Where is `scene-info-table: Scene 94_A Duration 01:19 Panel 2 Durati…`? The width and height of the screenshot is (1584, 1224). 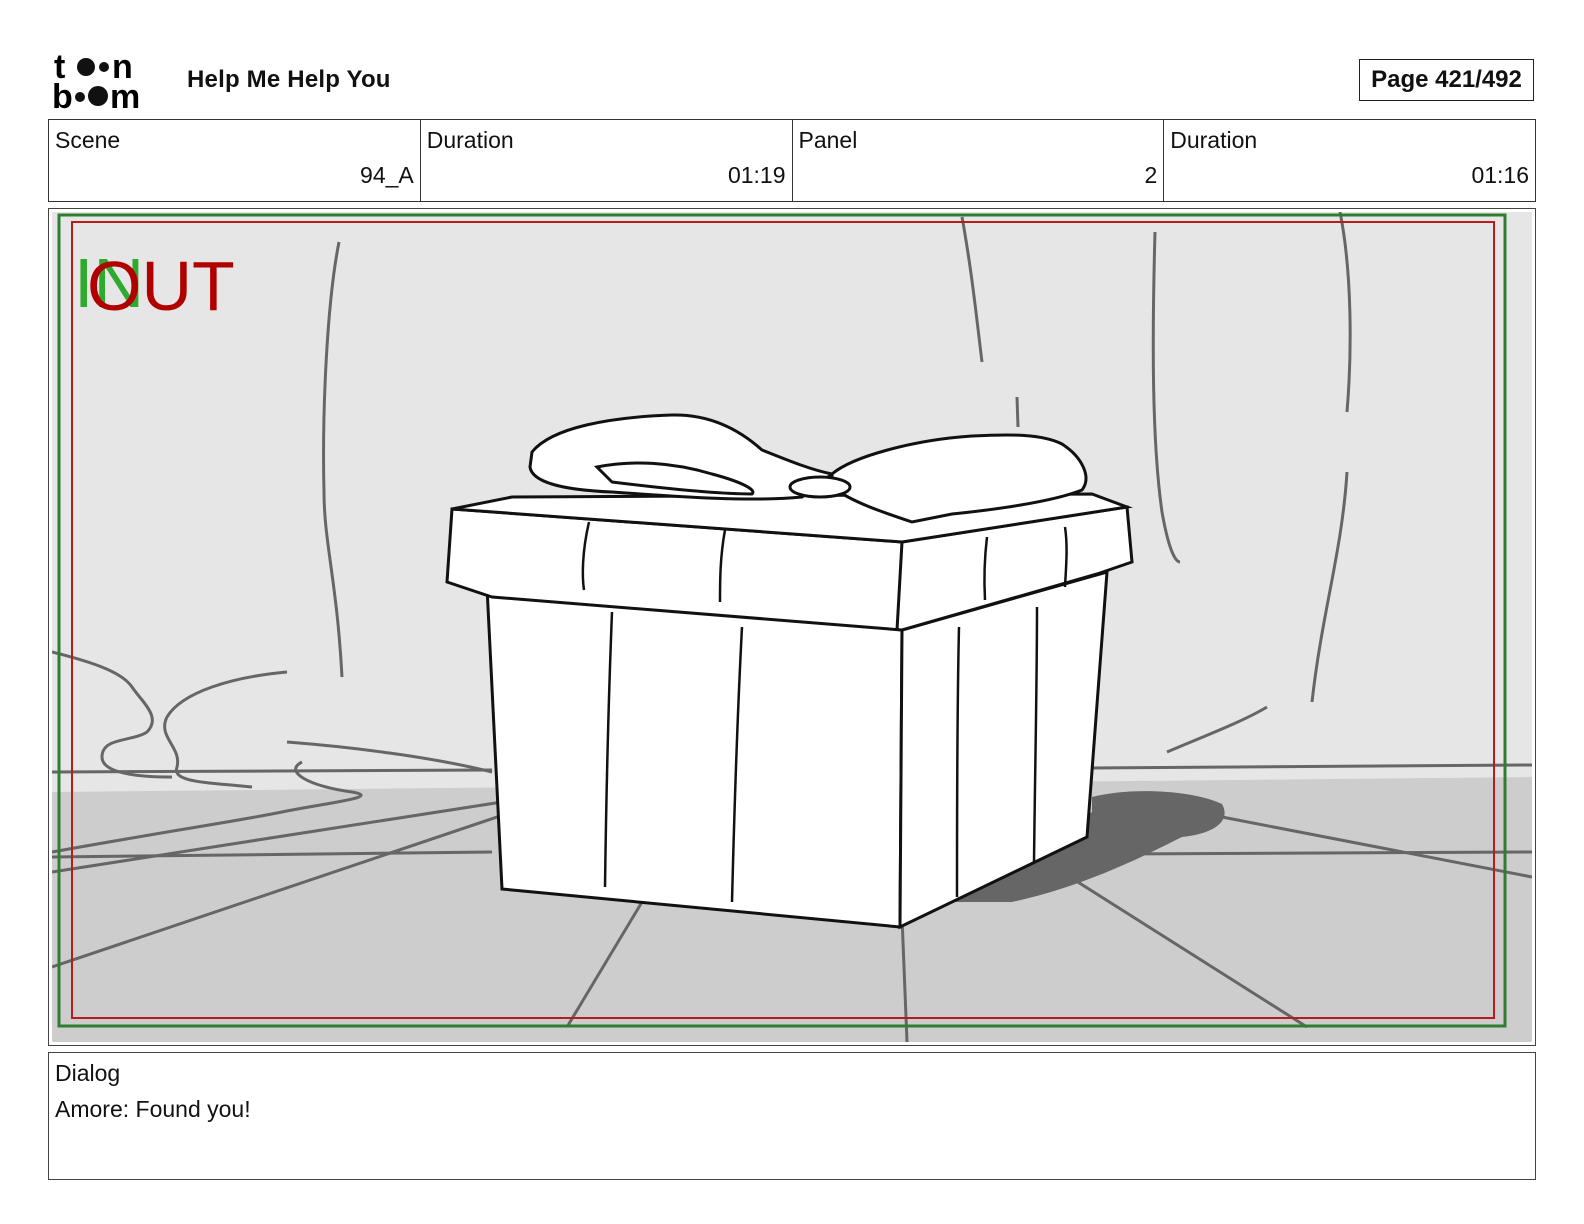 scene-info-table: Scene 94_A Duration 01:19 Panel 2 Durati… is located at coordinates (792, 160).